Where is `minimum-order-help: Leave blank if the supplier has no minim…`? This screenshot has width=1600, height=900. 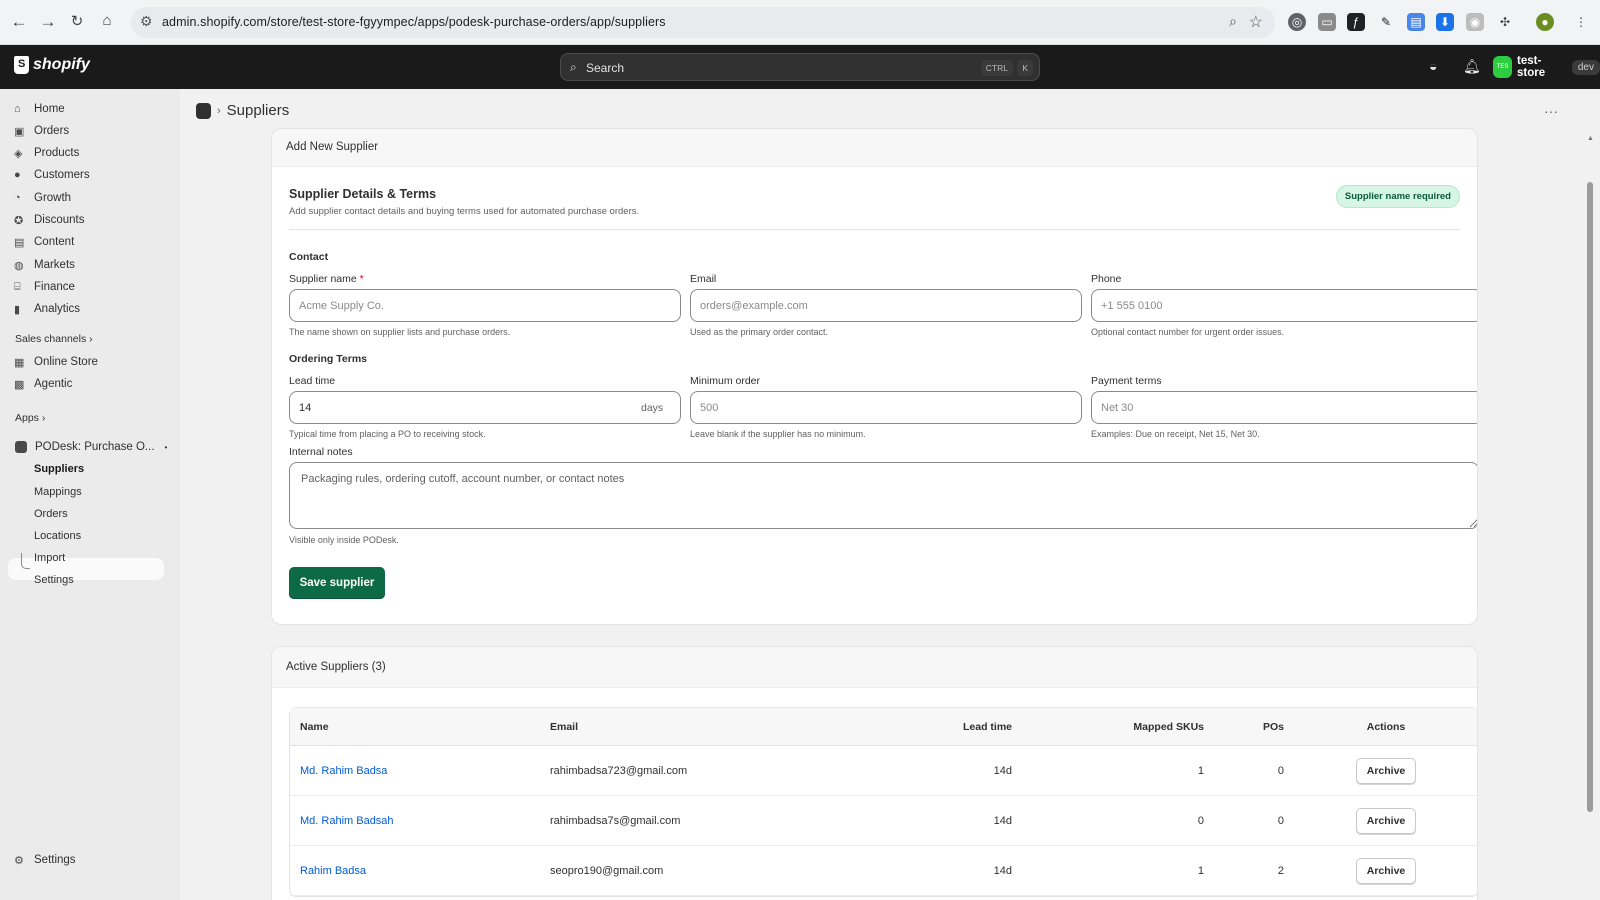 minimum-order-help: Leave blank if the supplier has no minim… is located at coordinates (778, 434).